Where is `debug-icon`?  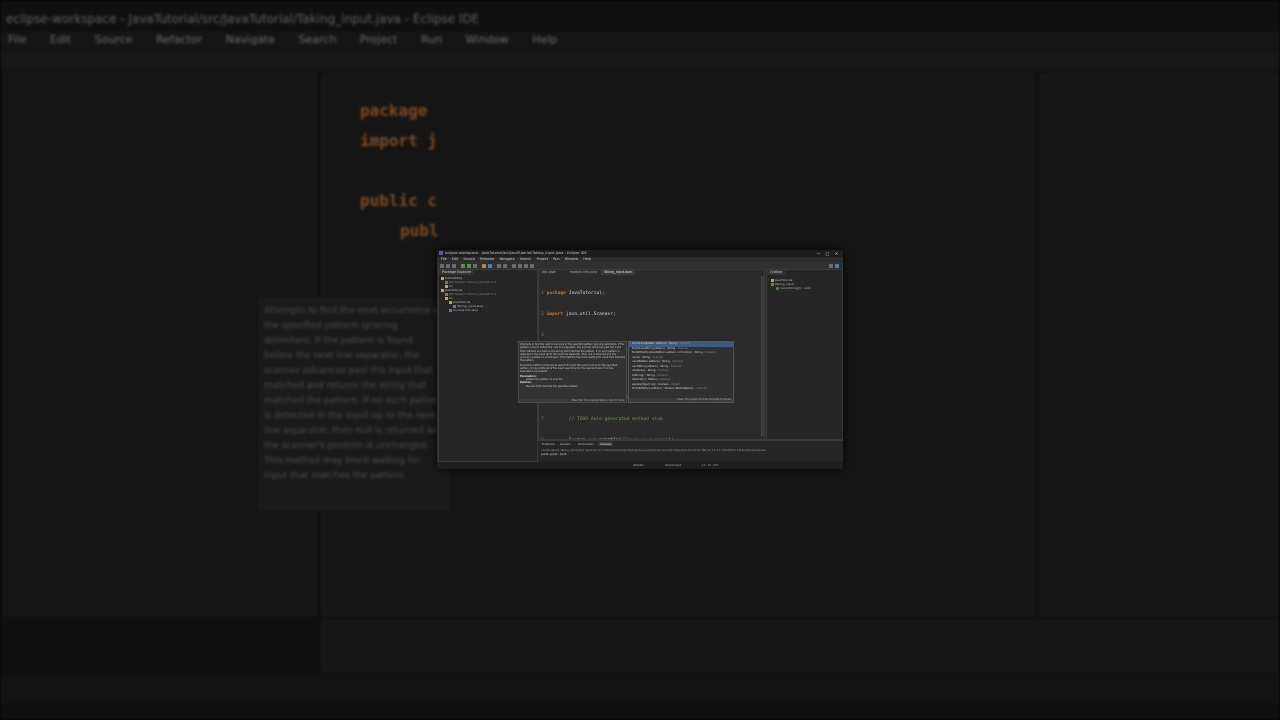
debug-icon is located at coordinates (463, 265).